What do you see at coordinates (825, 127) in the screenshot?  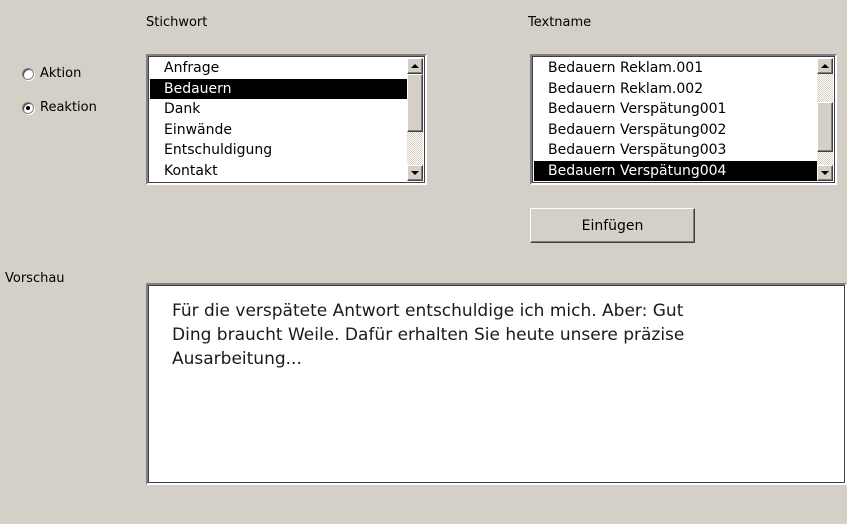 I see `textname-scroll-thumb` at bounding box center [825, 127].